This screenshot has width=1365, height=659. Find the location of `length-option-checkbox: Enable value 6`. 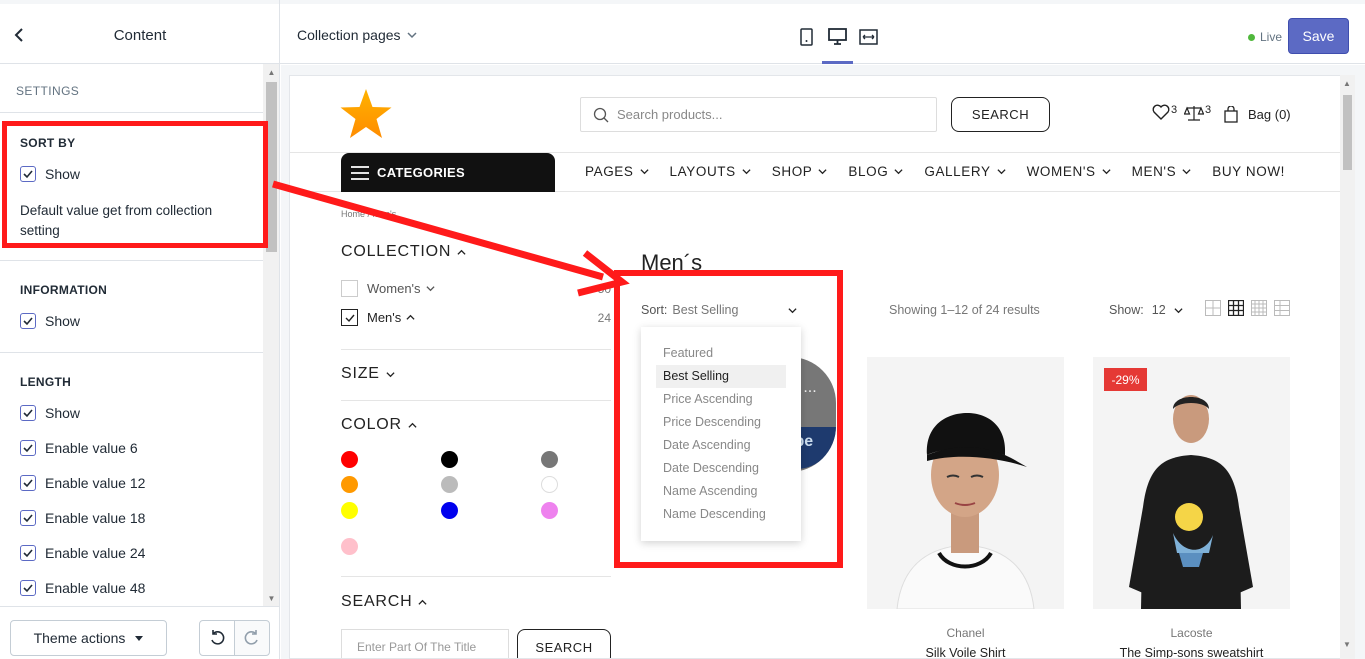

length-option-checkbox: Enable value 6 is located at coordinates (79, 448).